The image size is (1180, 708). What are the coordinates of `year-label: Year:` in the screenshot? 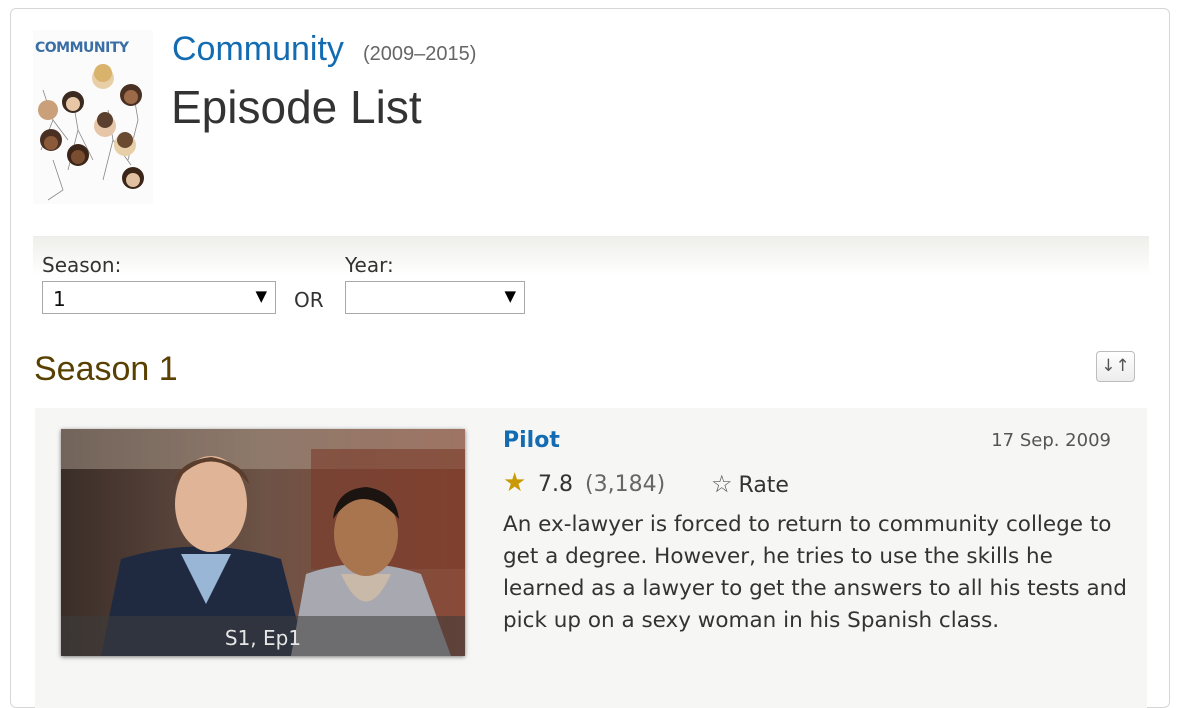 It's located at (369, 265).